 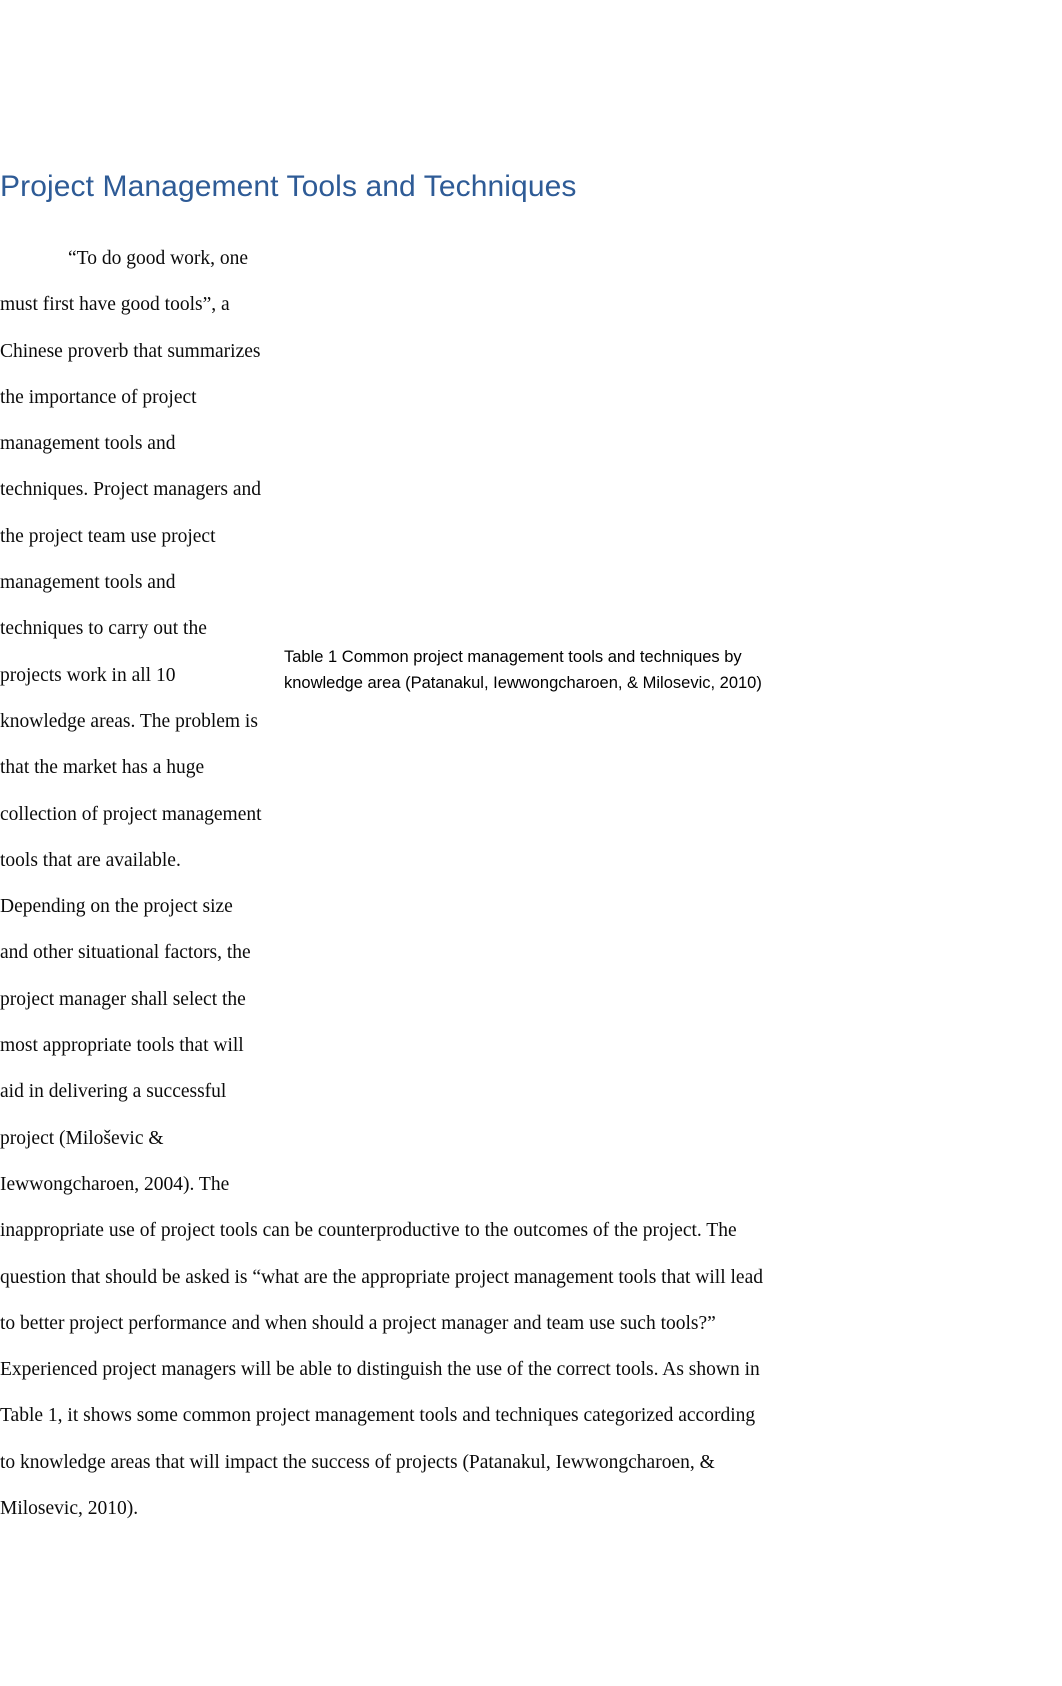 I want to click on page-title: Project Management Tools and Techniques, so click(x=288, y=186).